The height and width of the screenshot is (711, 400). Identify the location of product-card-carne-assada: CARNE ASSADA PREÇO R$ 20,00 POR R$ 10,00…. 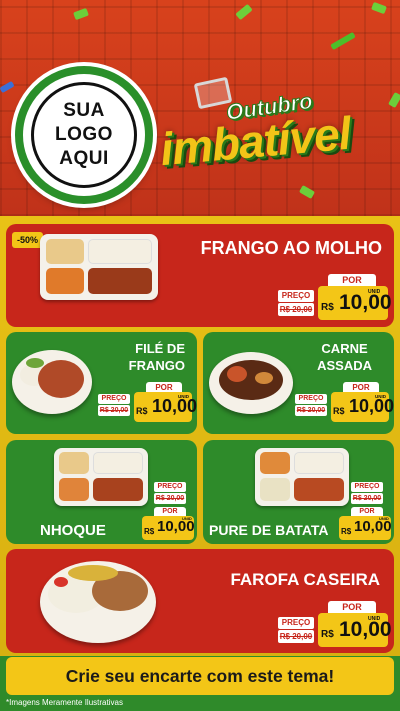
(298, 383).